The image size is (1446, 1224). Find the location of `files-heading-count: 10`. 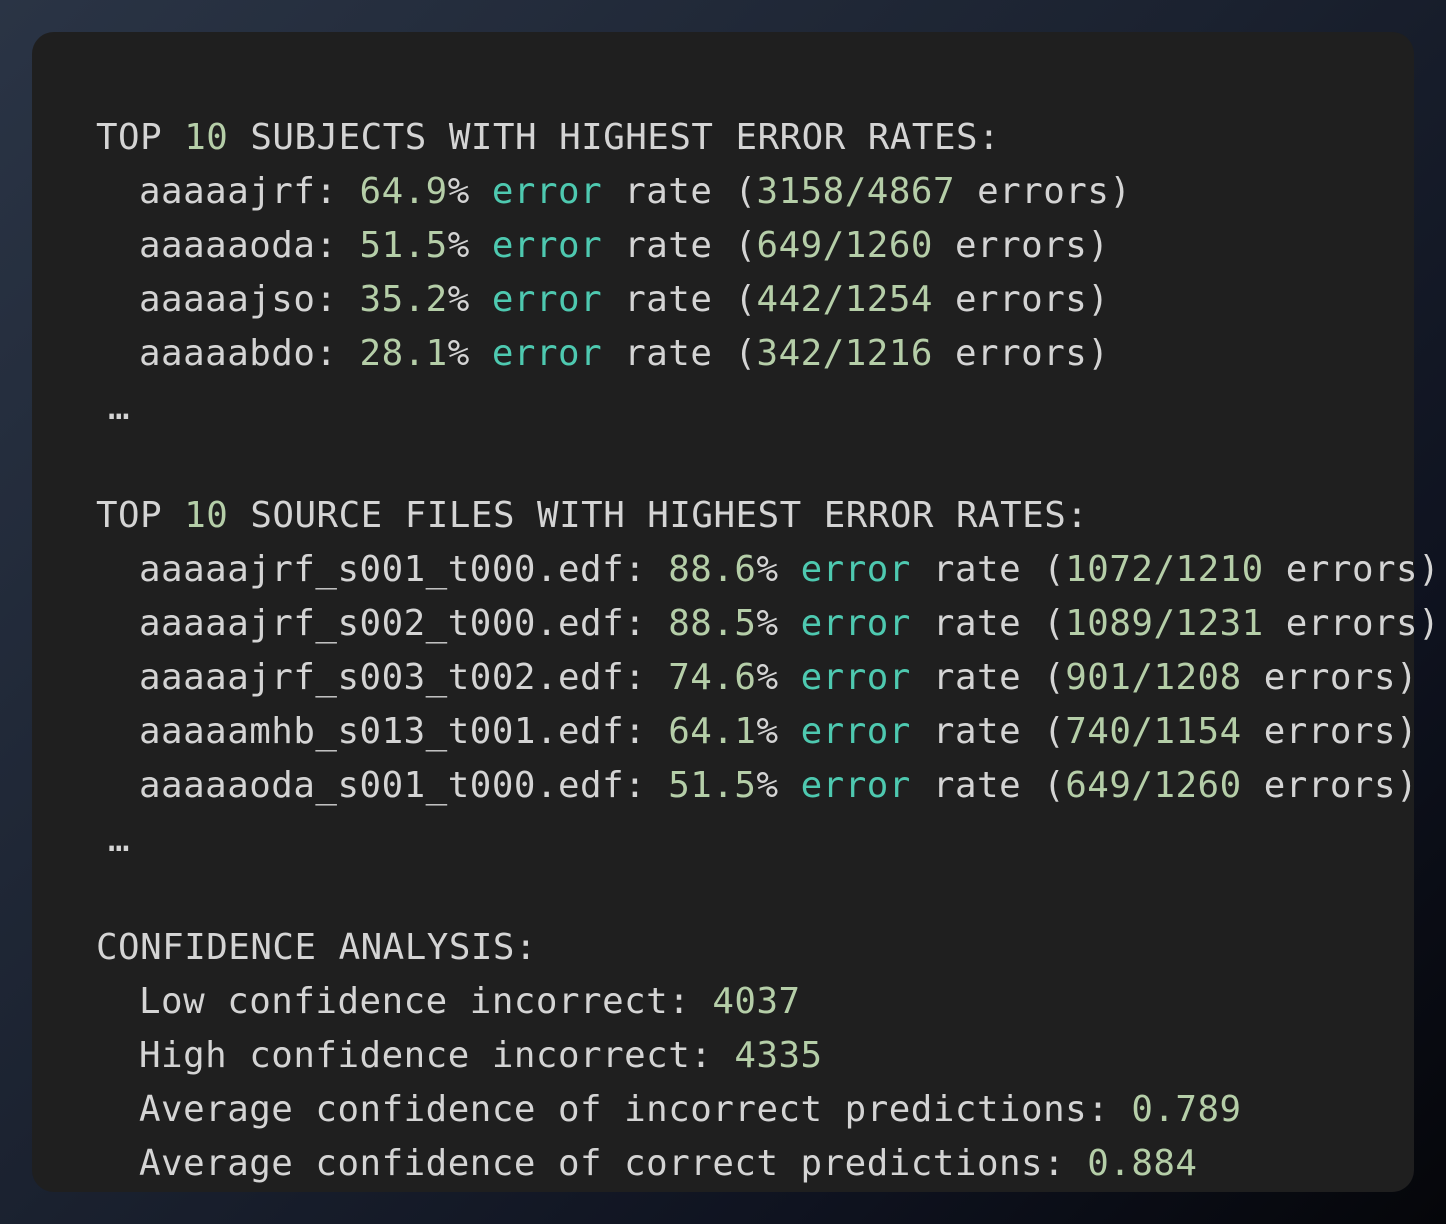

files-heading-count: 10 is located at coordinates (206, 515).